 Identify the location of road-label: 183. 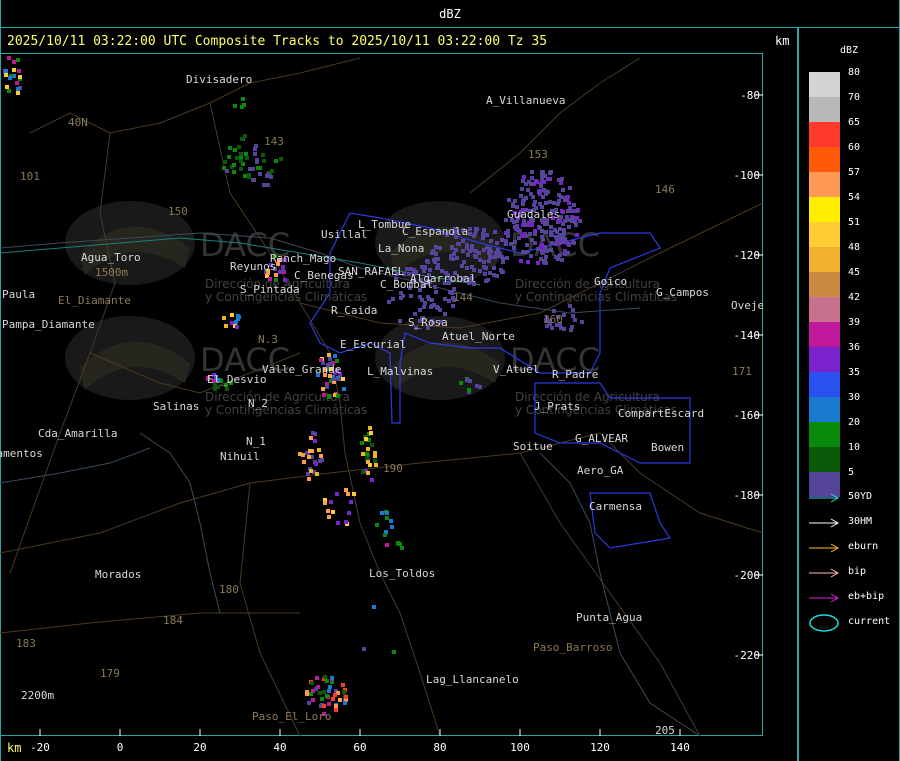
(26, 643).